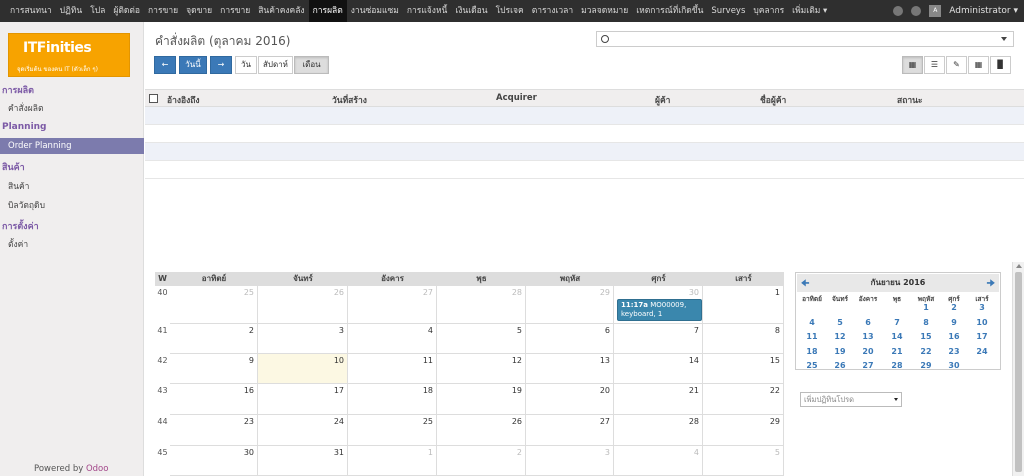 The width and height of the screenshot is (1024, 476). Describe the element at coordinates (728, 11) in the screenshot. I see `top-menu-item: Surveys` at that location.